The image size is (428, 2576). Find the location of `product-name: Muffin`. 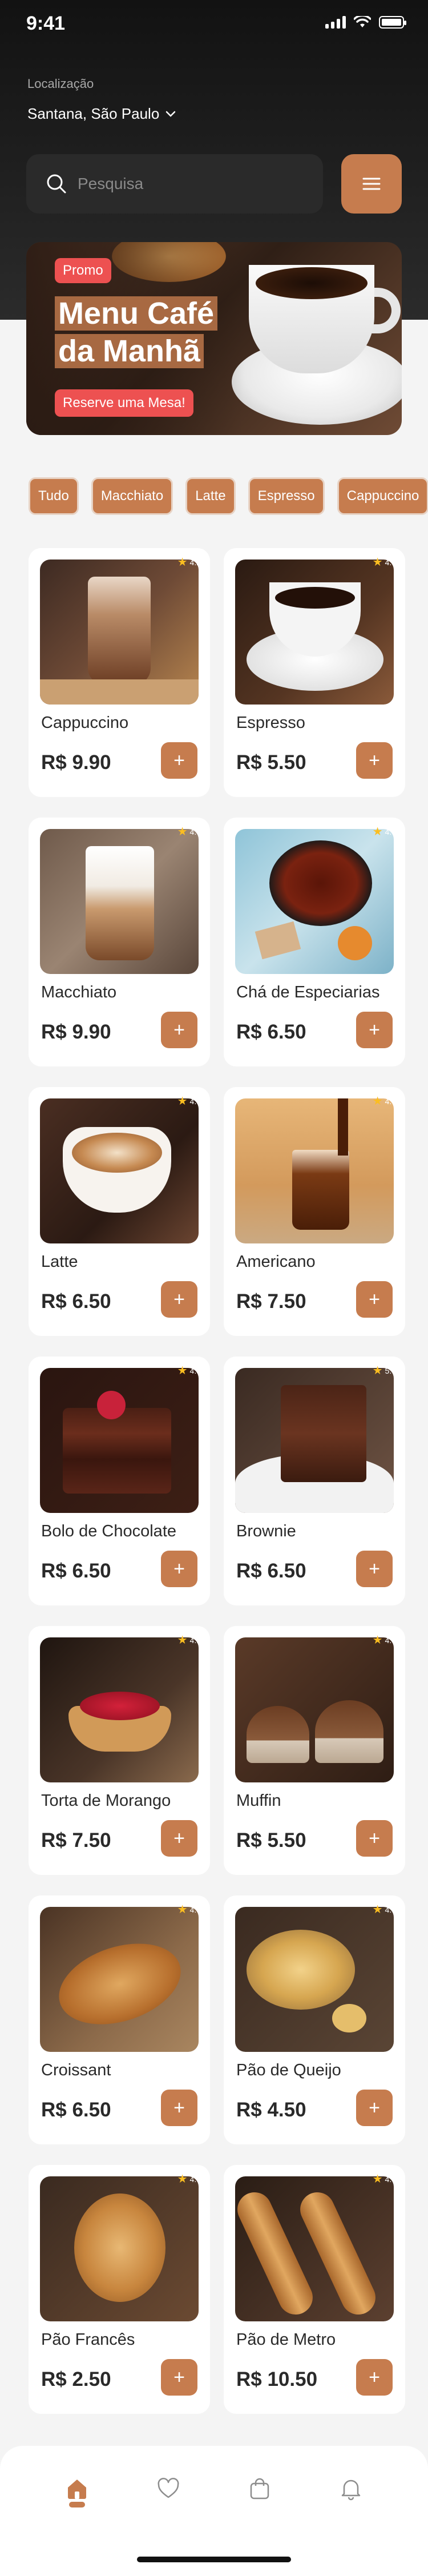

product-name: Muffin is located at coordinates (258, 1801).